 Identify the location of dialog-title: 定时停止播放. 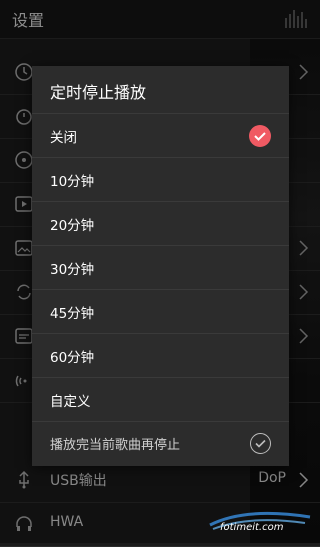
(98, 92).